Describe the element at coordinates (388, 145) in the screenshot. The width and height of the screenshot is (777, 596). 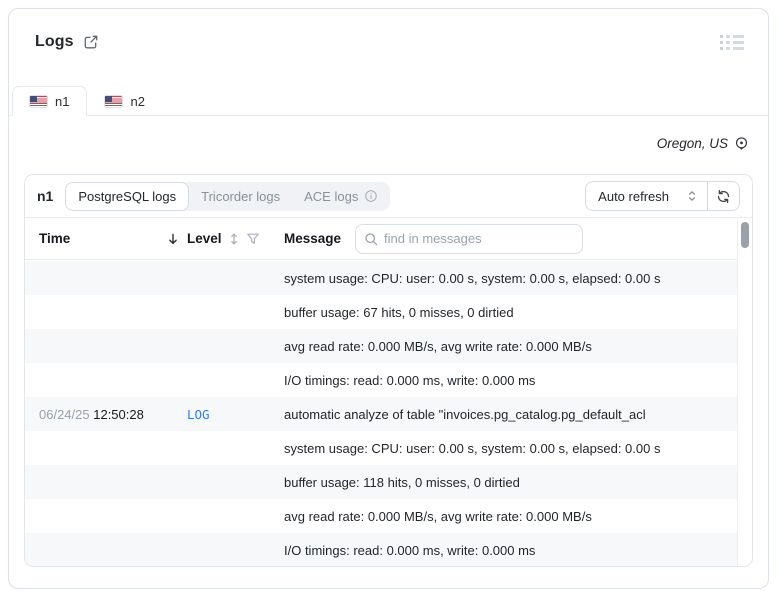
I see `region-row: Oregon, US` at that location.